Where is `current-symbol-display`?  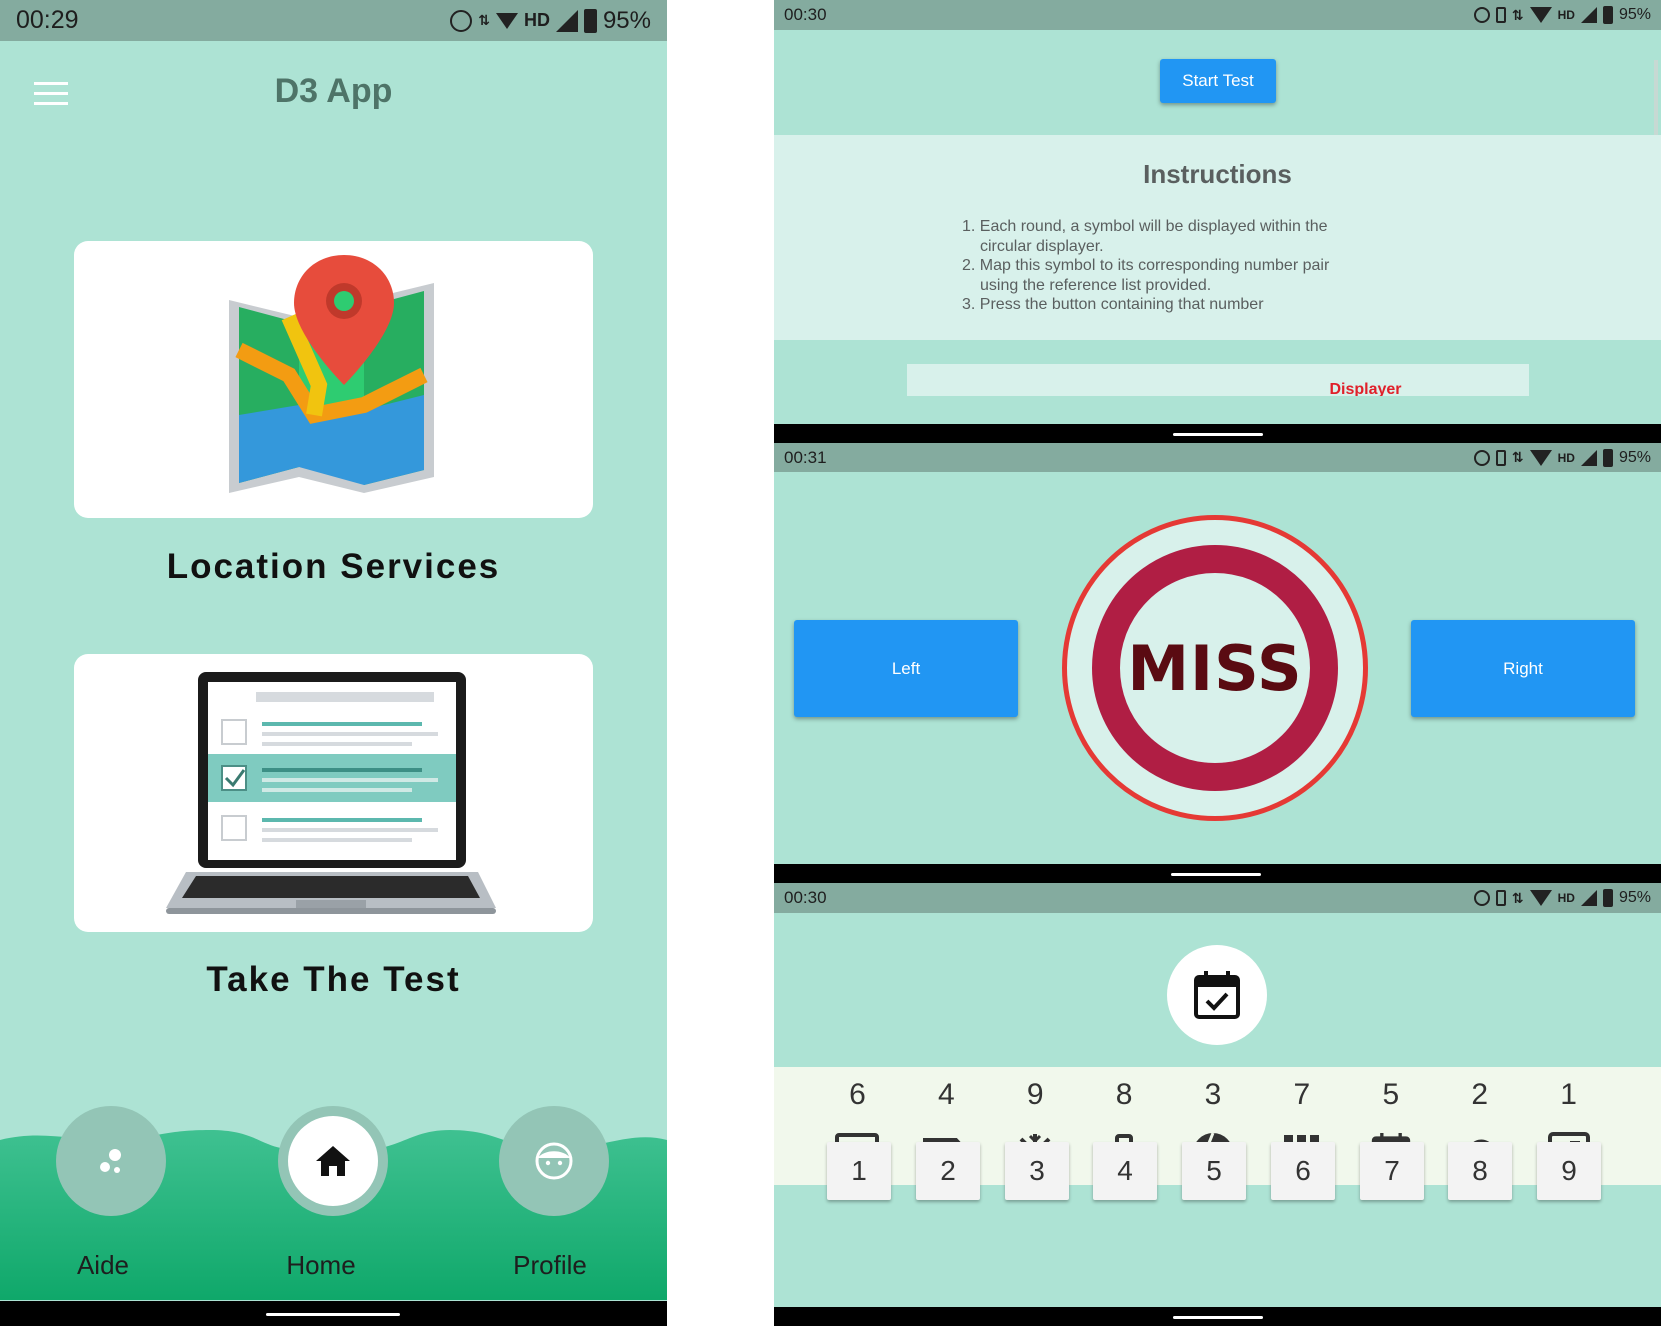
current-symbol-display is located at coordinates (1217, 995).